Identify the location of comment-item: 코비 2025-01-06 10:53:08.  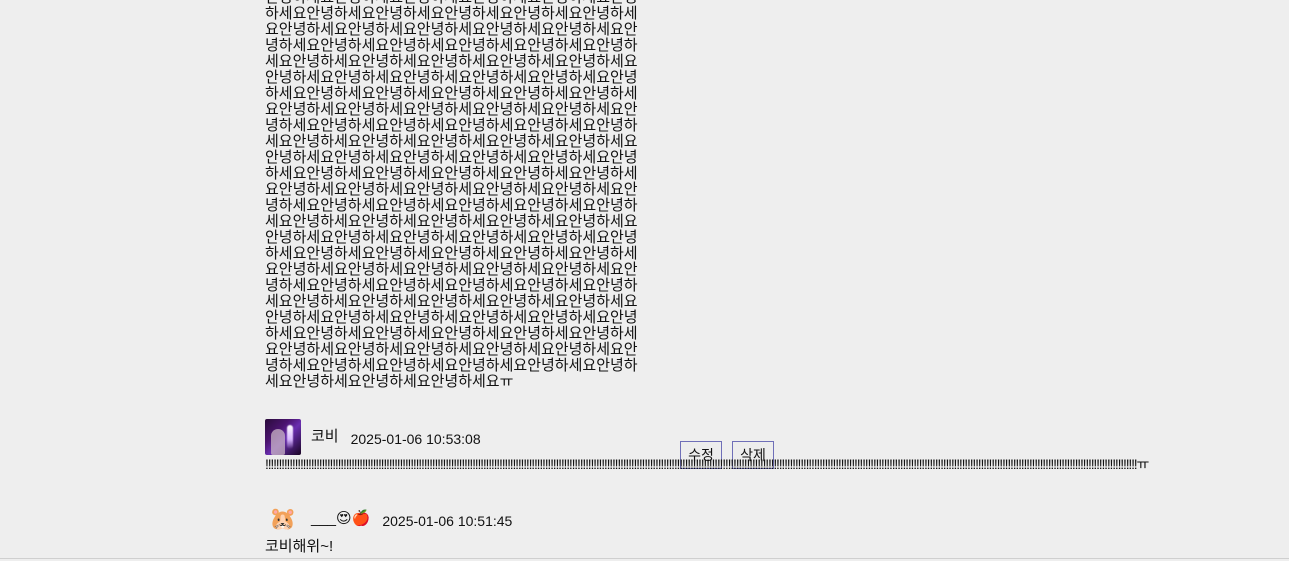
(373, 437).